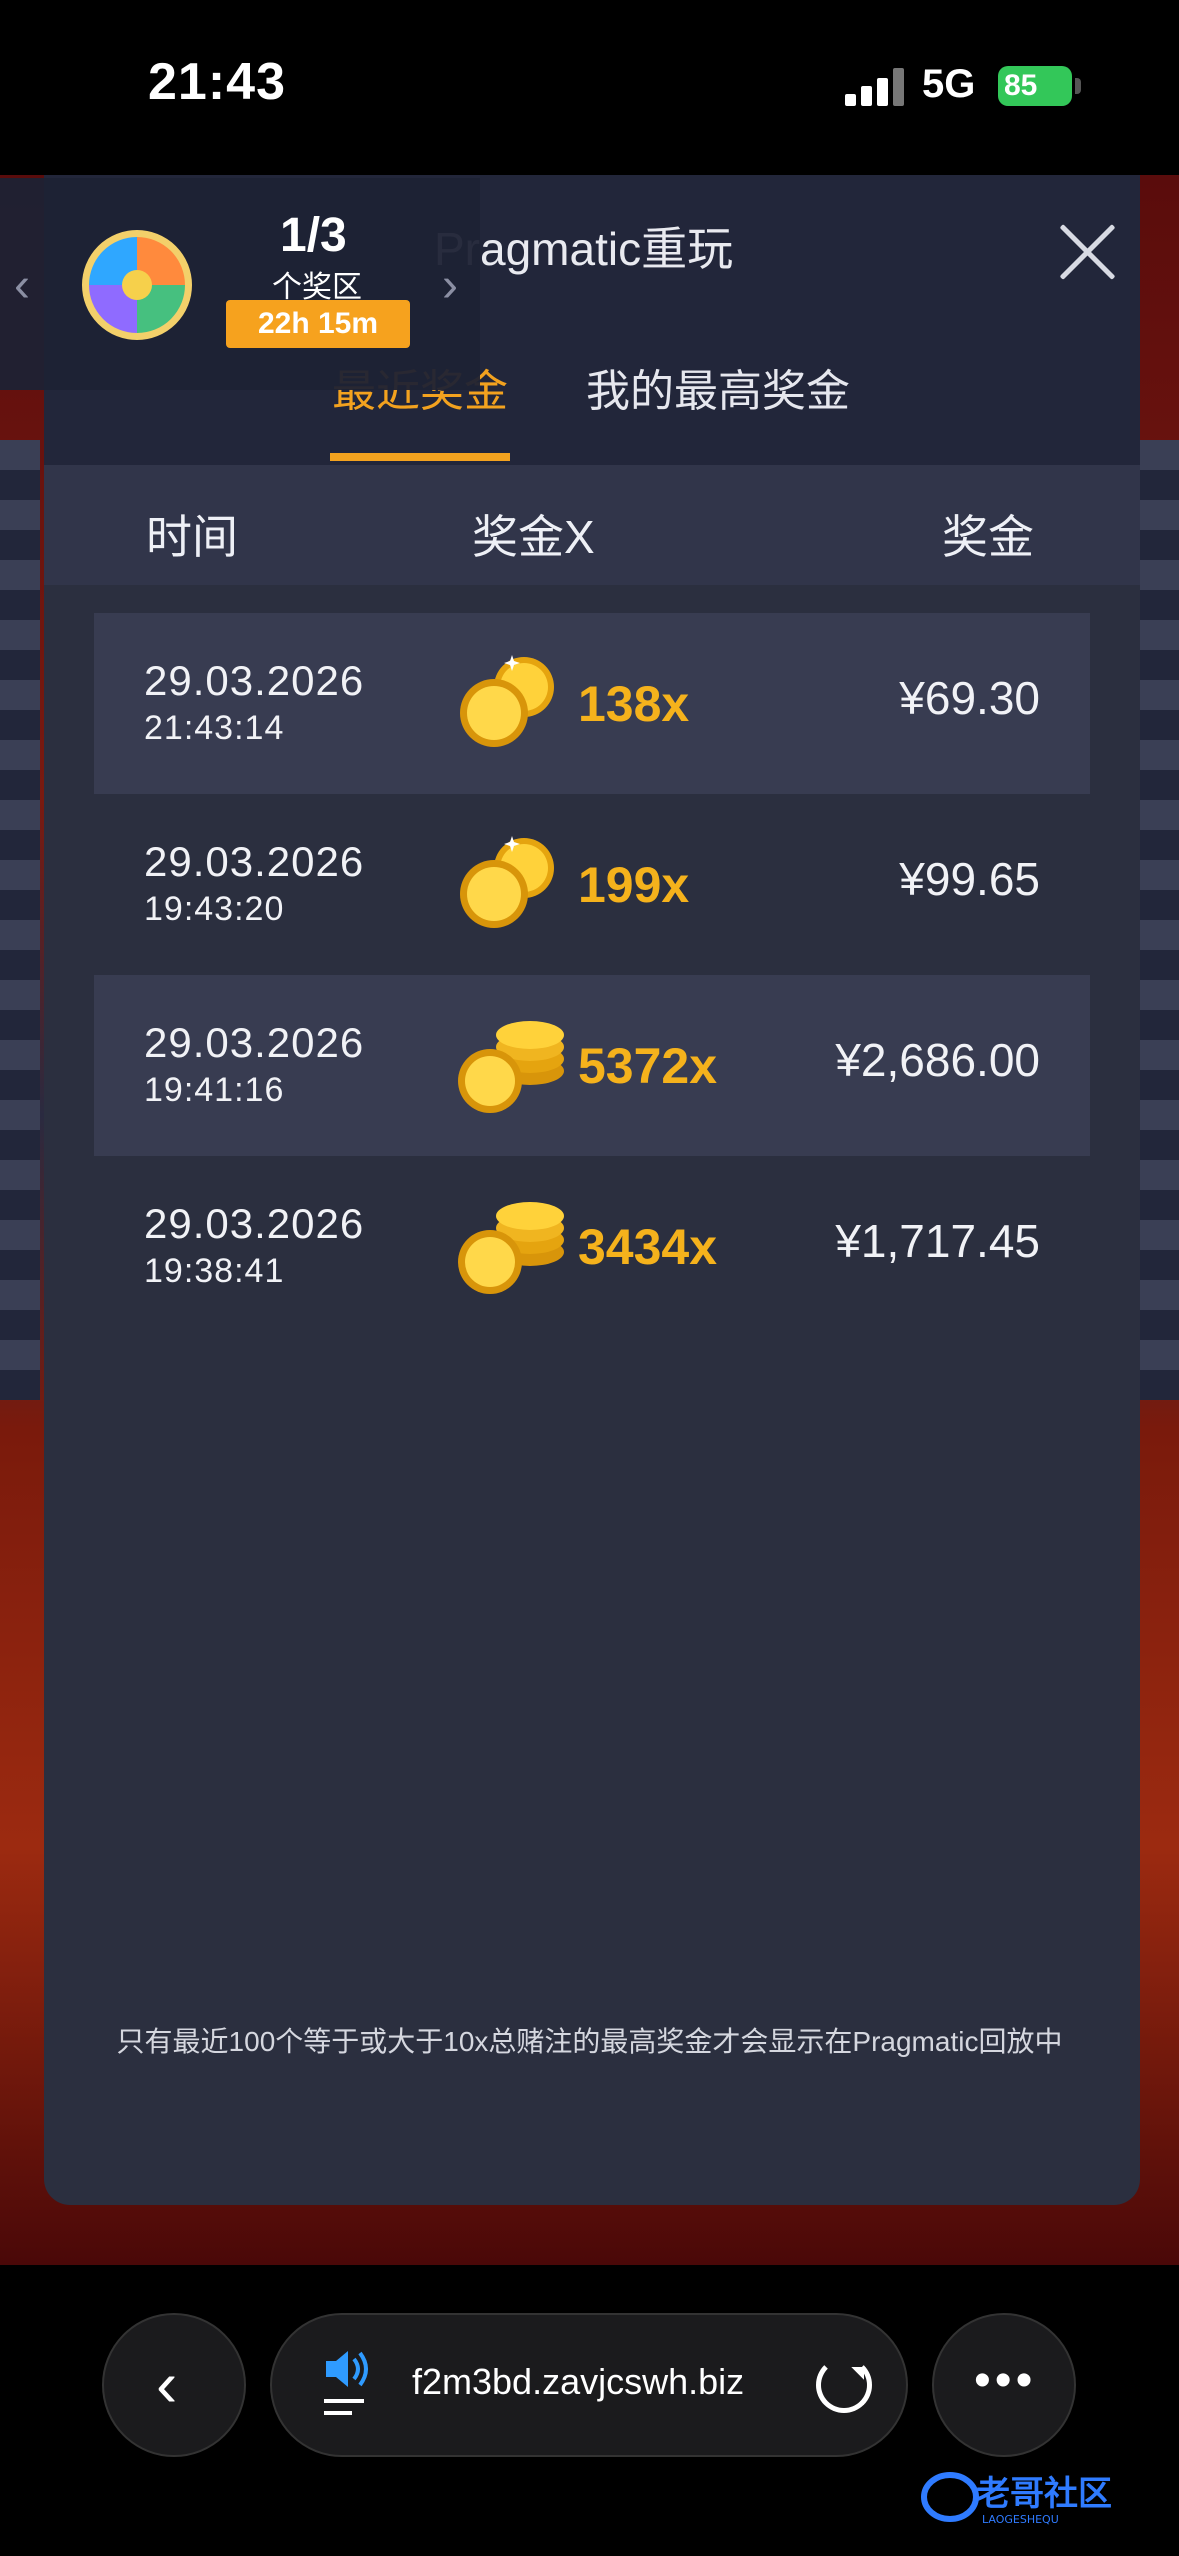 The height and width of the screenshot is (2556, 1179). Describe the element at coordinates (313, 235) in the screenshot. I see `prize-count: 1/3` at that location.